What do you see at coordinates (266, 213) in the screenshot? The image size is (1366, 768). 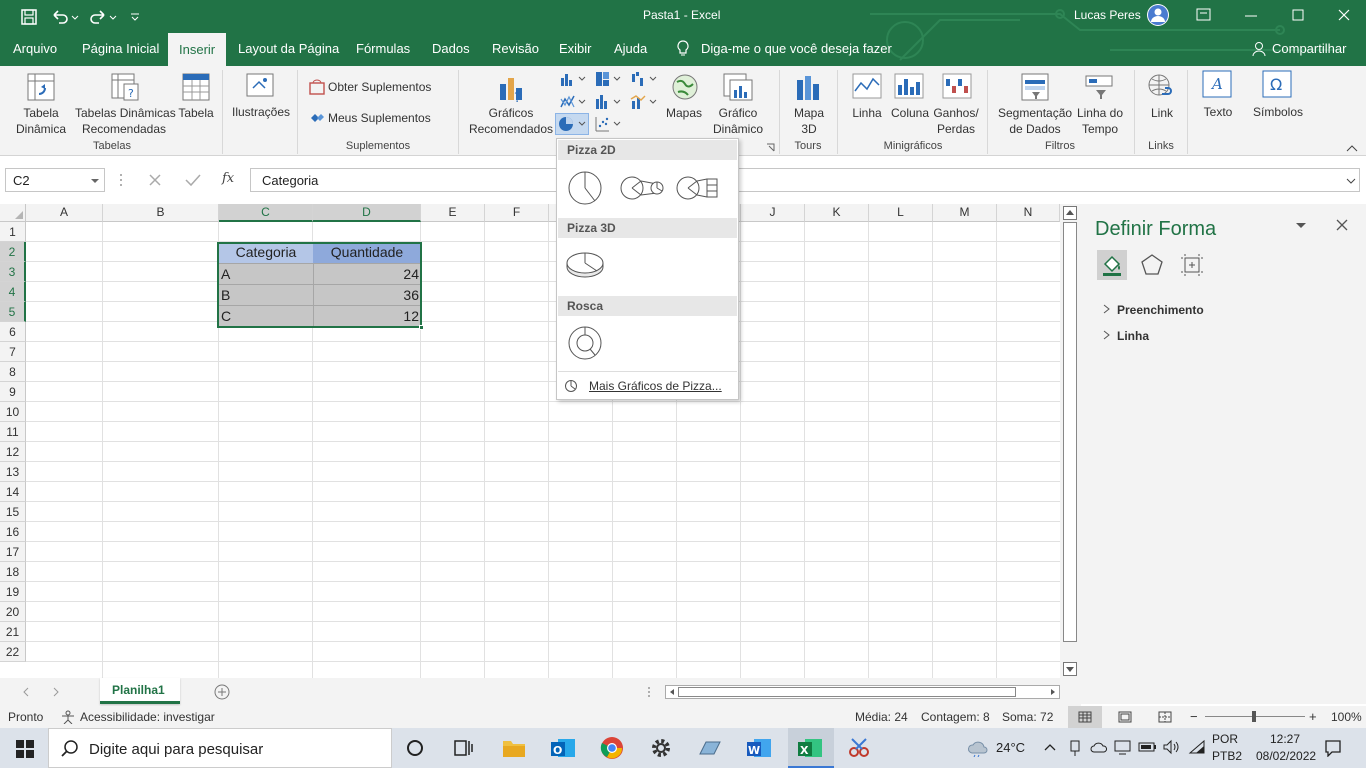 I see `column-header-c: C` at bounding box center [266, 213].